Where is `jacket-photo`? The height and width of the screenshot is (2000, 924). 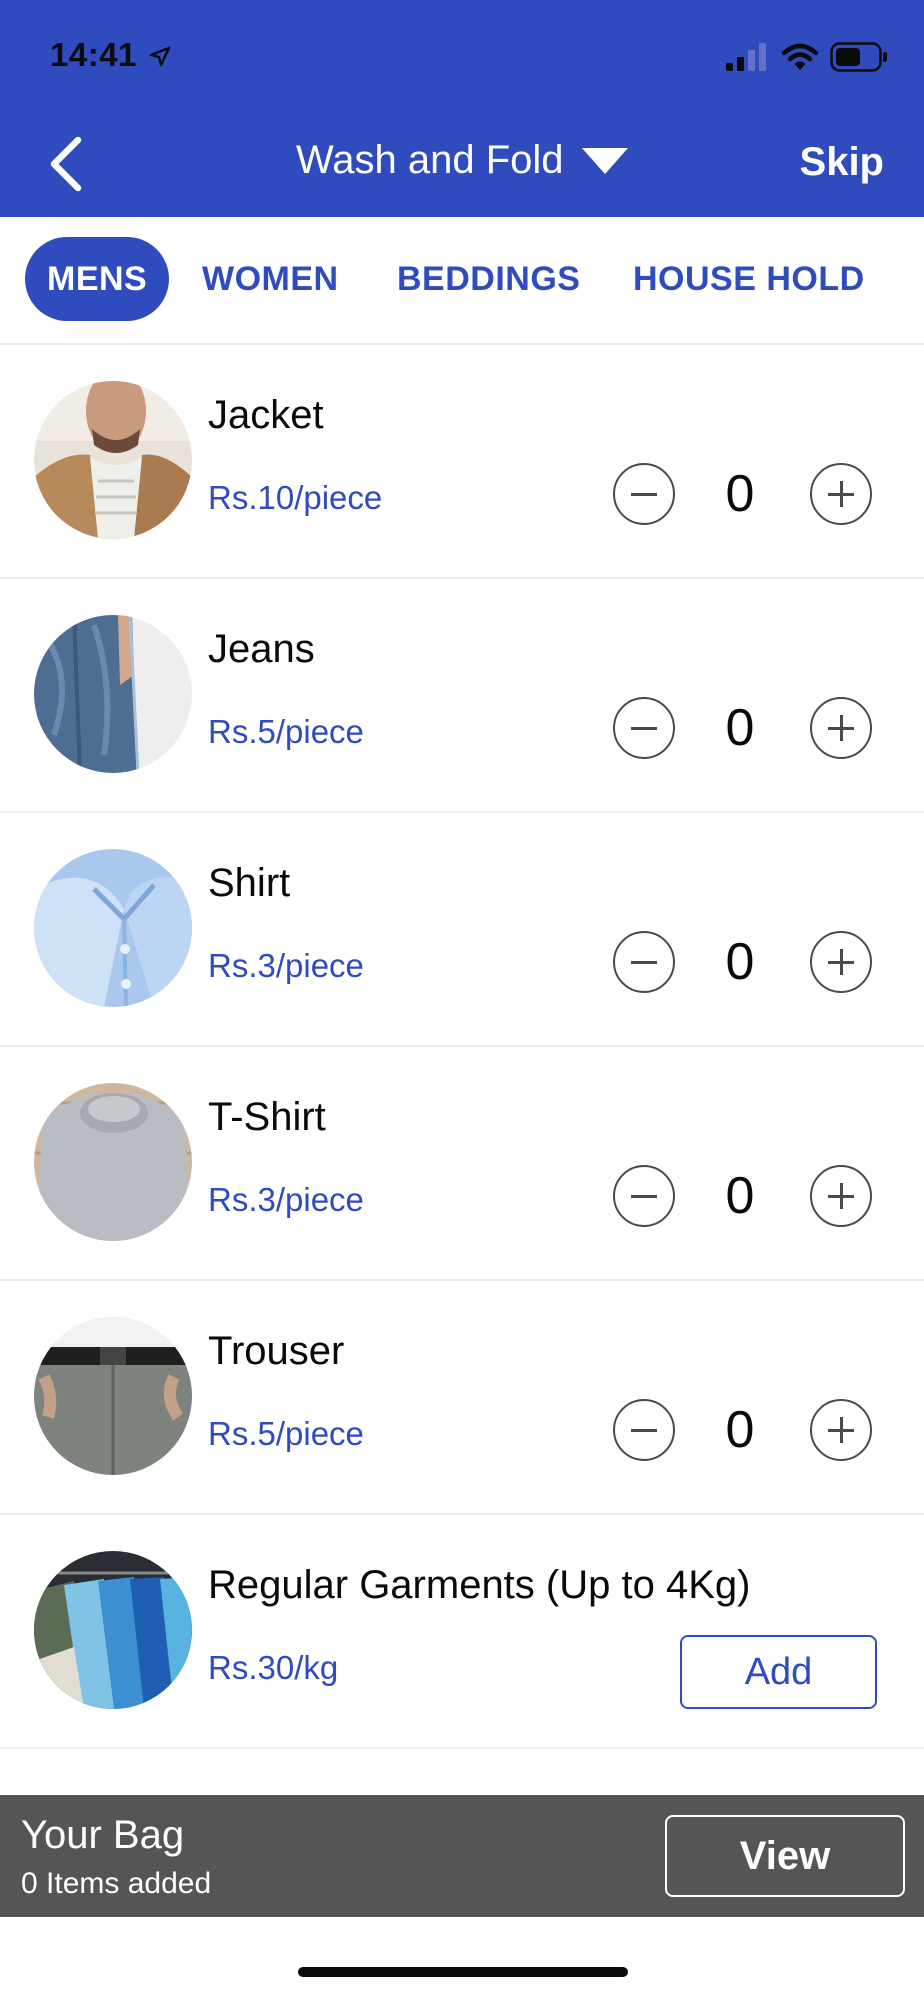 jacket-photo is located at coordinates (113, 460).